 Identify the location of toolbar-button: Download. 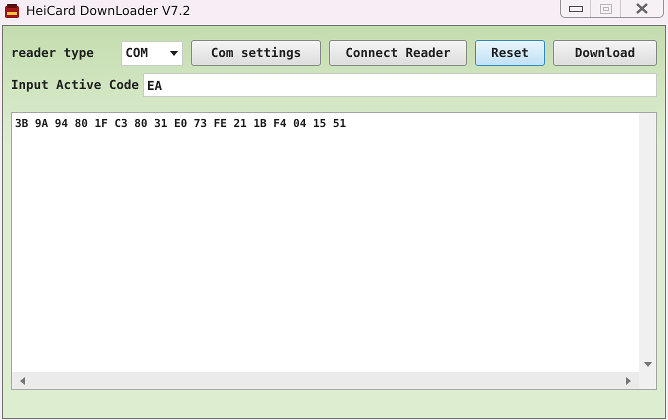
(605, 53).